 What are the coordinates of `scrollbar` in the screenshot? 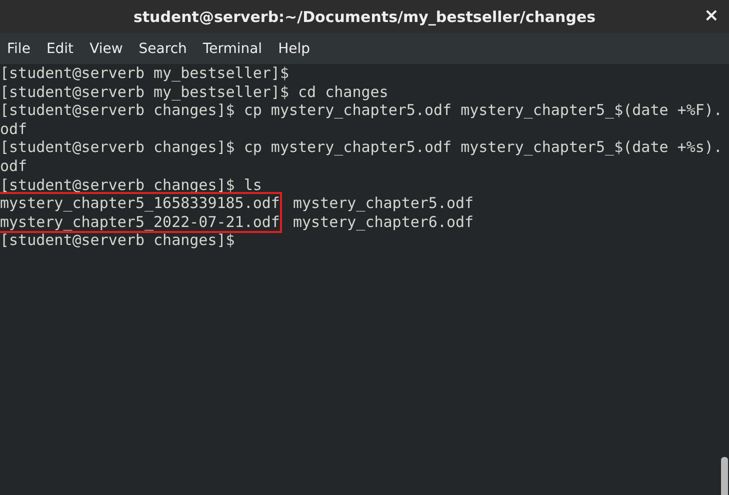 It's located at (724, 476).